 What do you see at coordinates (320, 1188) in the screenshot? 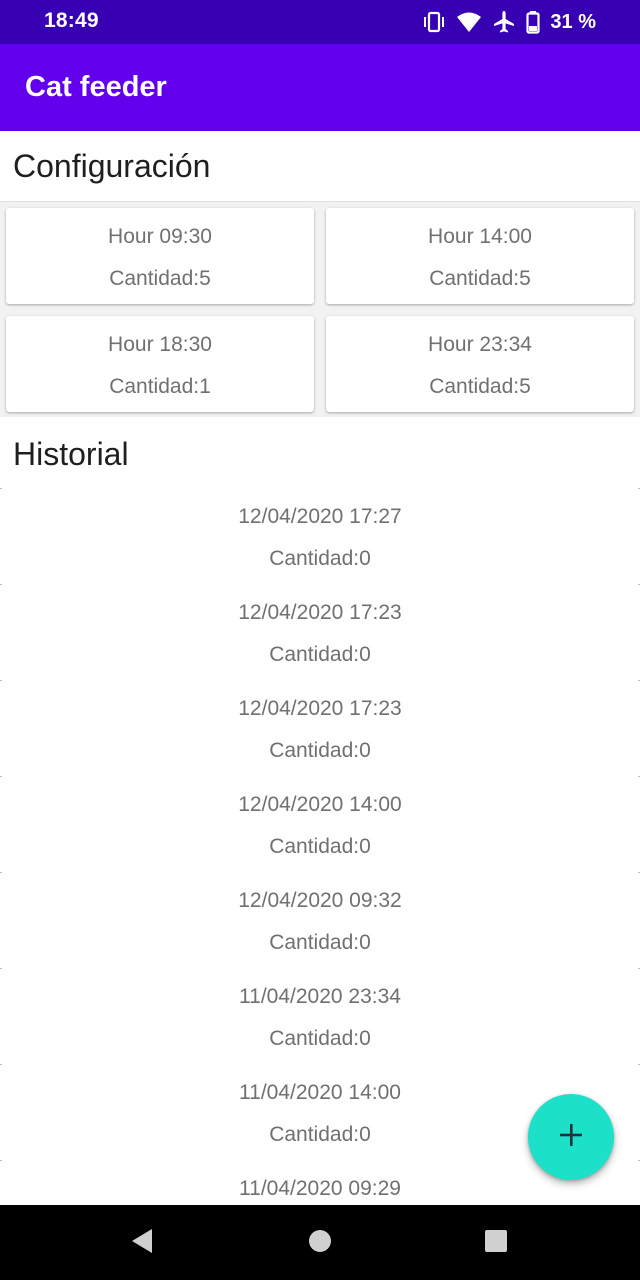
I see `history-date: 11/04/2020 09:29` at bounding box center [320, 1188].